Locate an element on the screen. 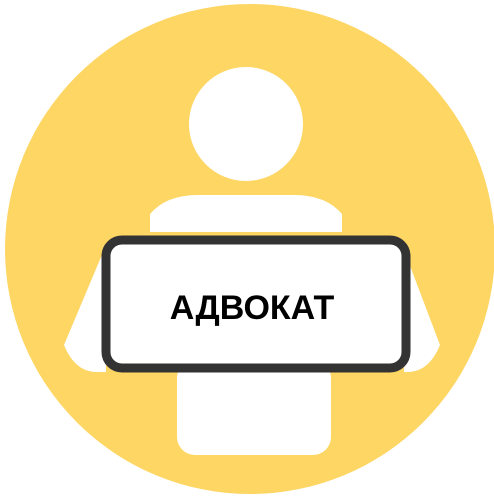 This screenshot has height=498, width=494. person-head is located at coordinates (246, 124).